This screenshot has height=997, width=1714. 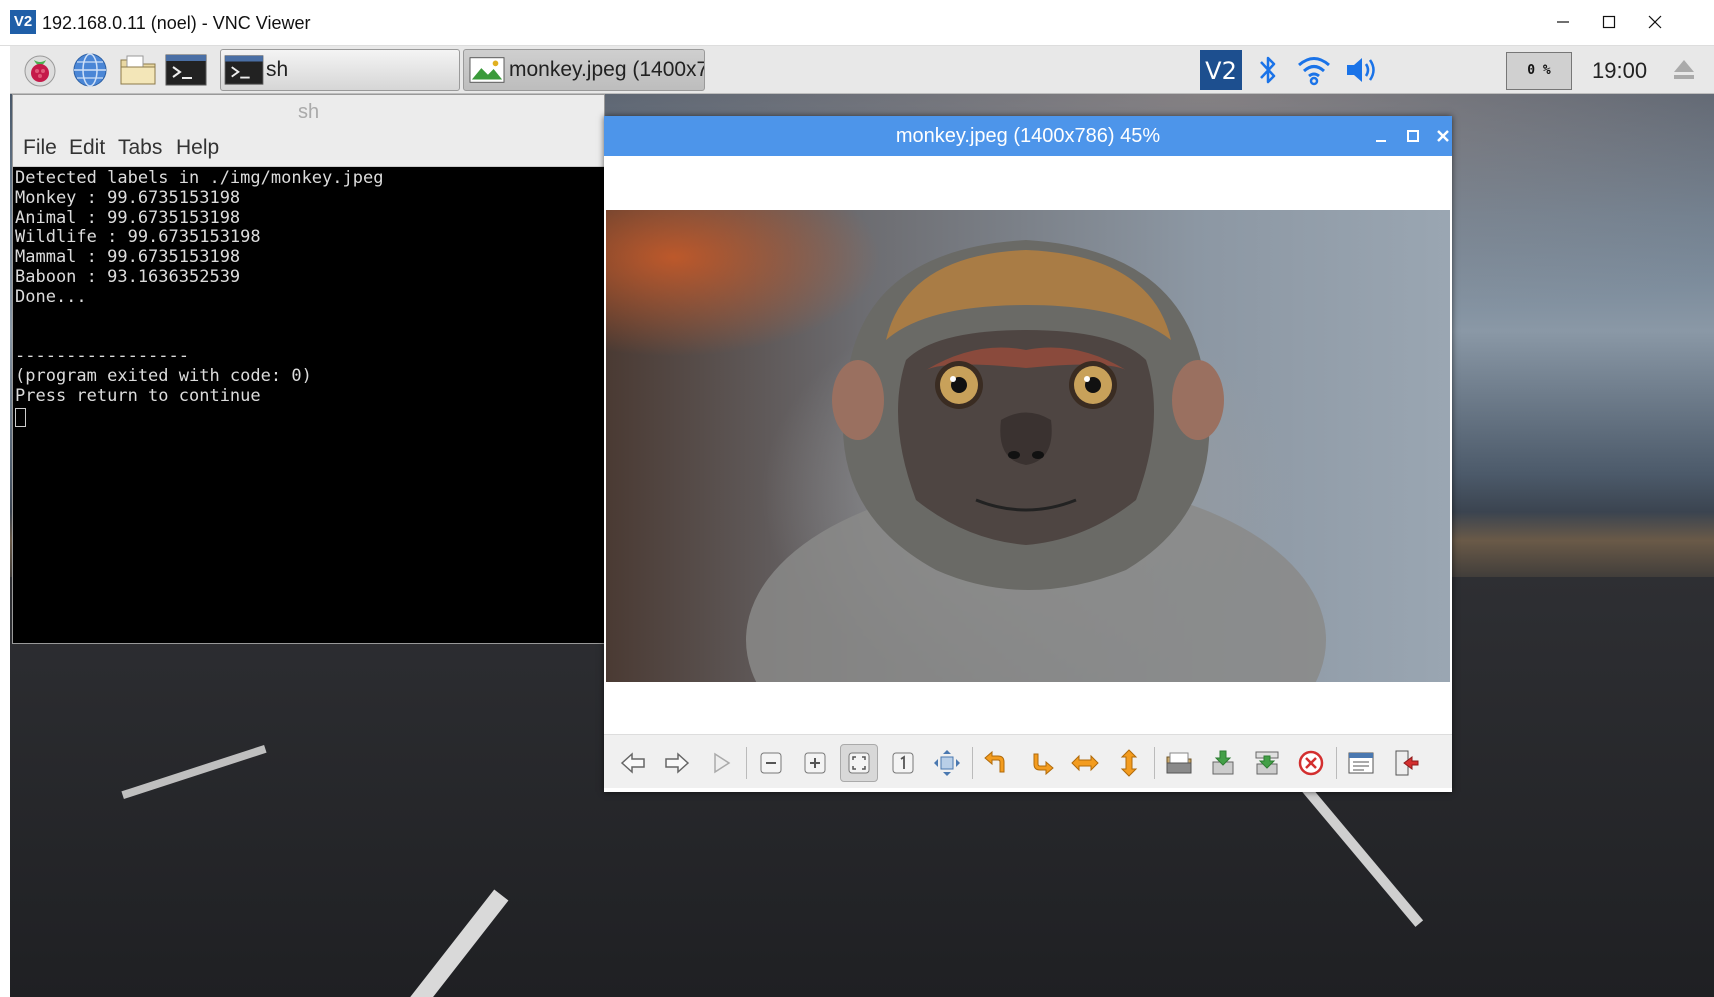 I want to click on image-viewer-title-bar: monkey.jpeg (1400x786) 45%, so click(x=1028, y=136).